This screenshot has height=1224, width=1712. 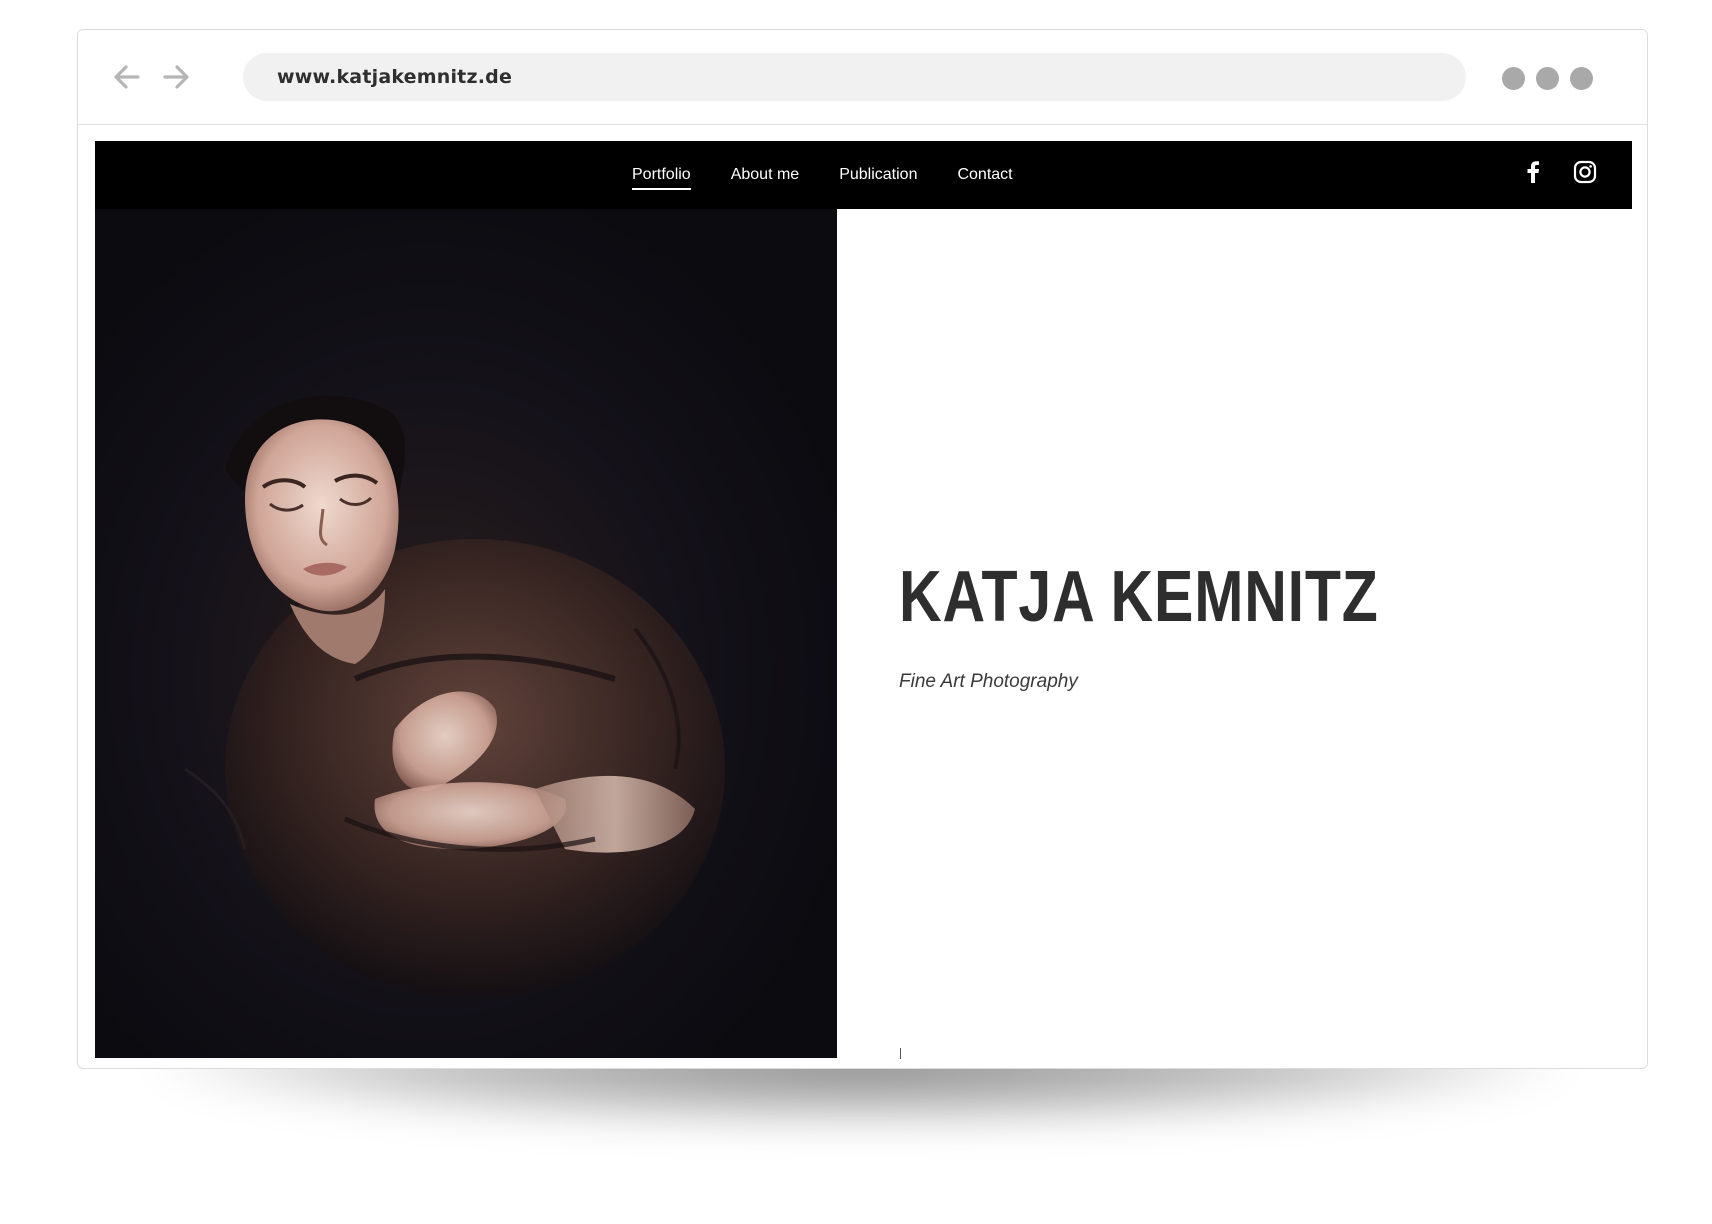 What do you see at coordinates (661, 176) in the screenshot?
I see `nav-portfolio: Portfolio` at bounding box center [661, 176].